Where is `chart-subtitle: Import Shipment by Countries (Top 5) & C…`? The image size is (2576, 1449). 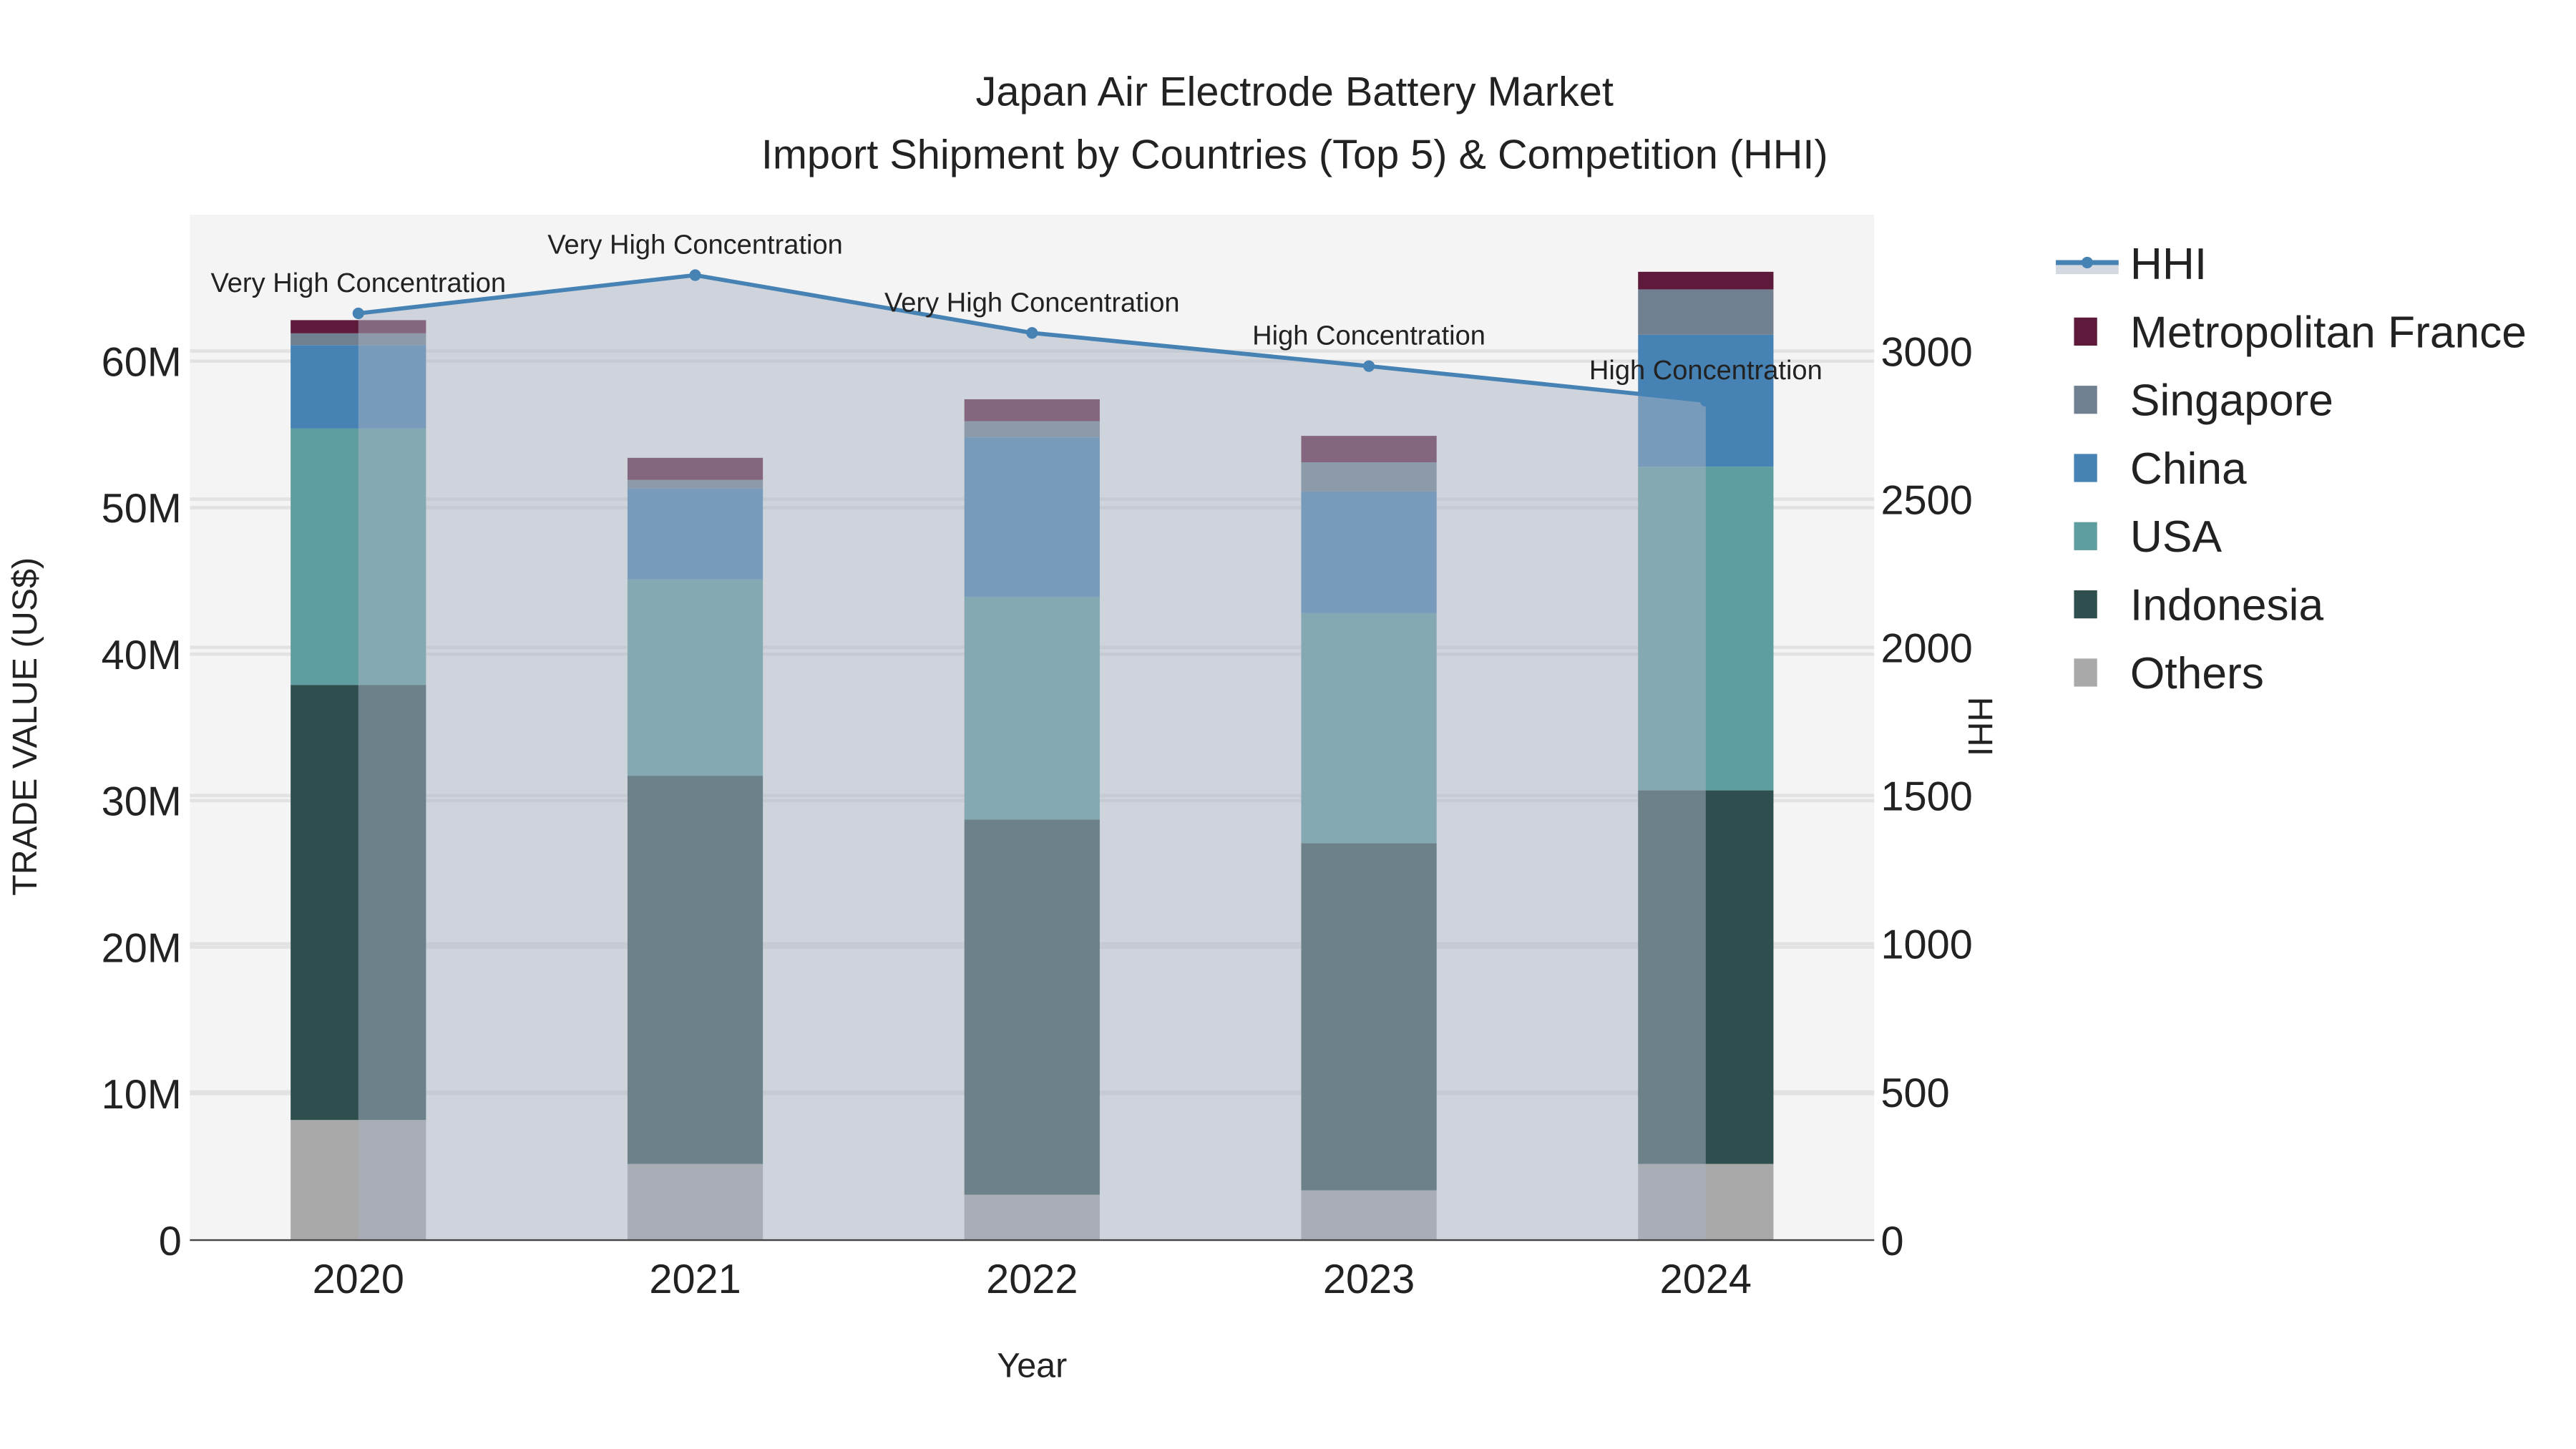
chart-subtitle: Import Shipment by Countries (Top 5) & C… is located at coordinates (1294, 154).